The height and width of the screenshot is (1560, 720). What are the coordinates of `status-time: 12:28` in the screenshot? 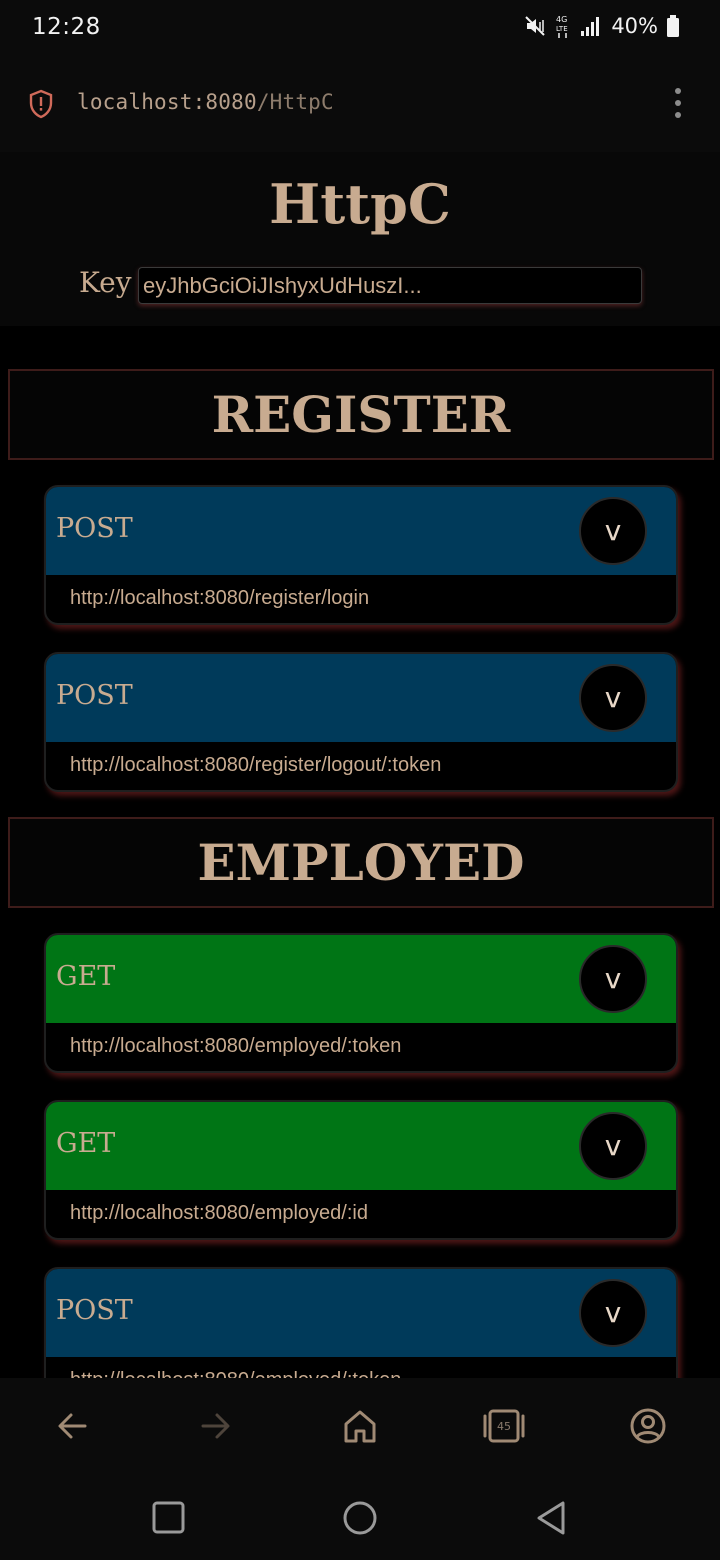 It's located at (66, 27).